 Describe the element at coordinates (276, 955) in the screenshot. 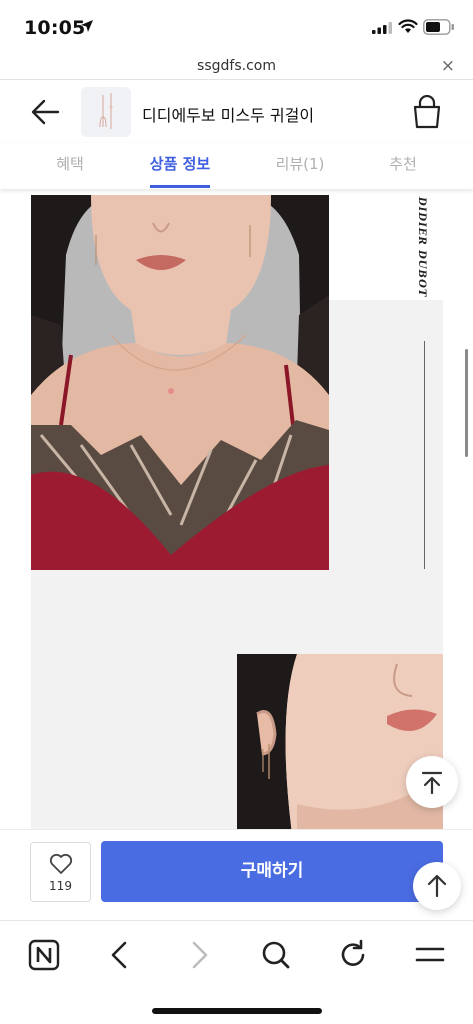

I see `search-icon` at that location.